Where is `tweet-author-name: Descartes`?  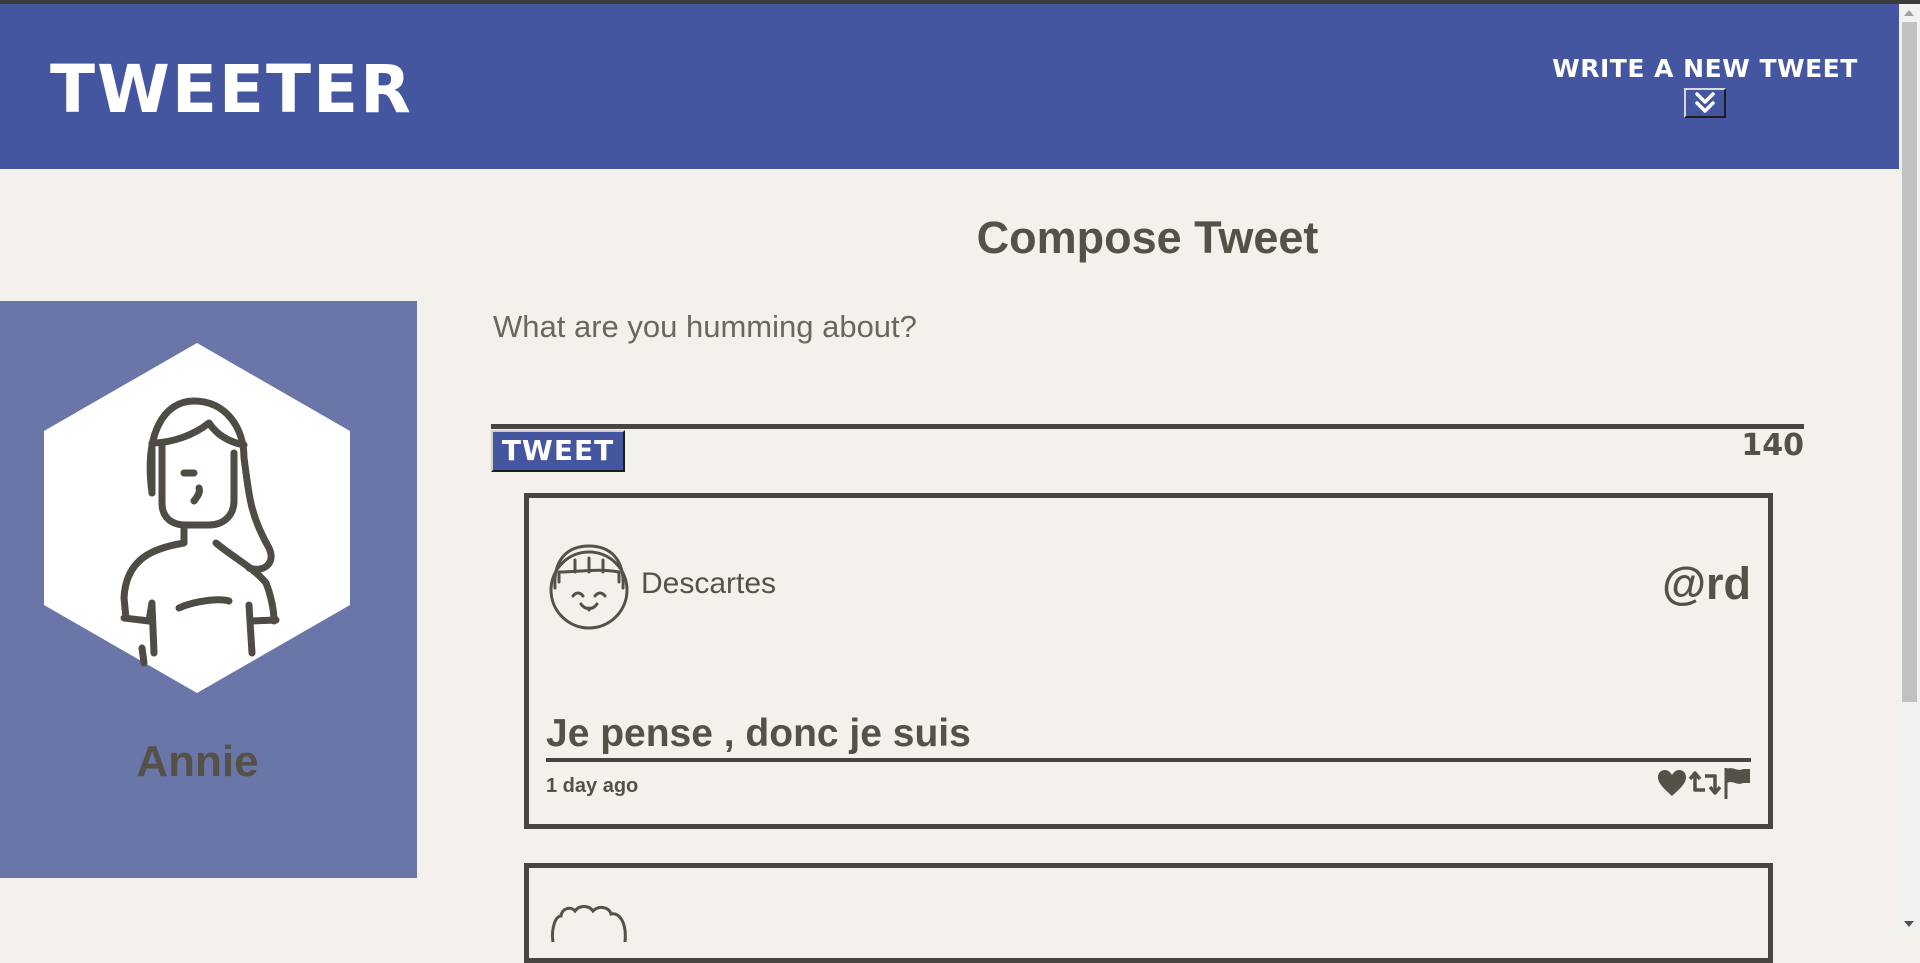 tweet-author-name: Descartes is located at coordinates (709, 583).